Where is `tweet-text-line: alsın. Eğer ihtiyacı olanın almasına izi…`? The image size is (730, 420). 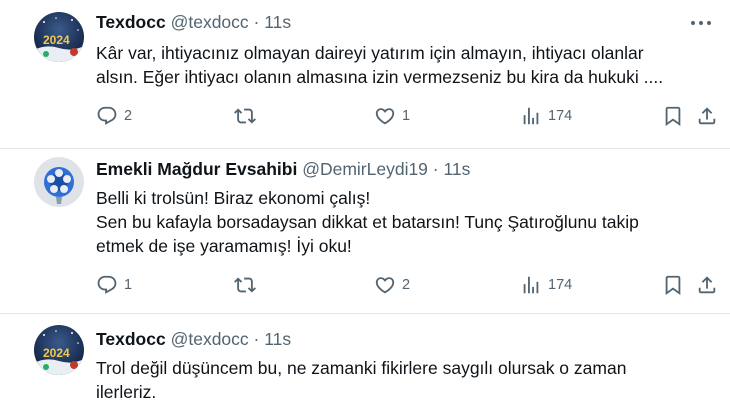
tweet-text-line: alsın. Eğer ihtiyacı olanın almasına izi… is located at coordinates (380, 77).